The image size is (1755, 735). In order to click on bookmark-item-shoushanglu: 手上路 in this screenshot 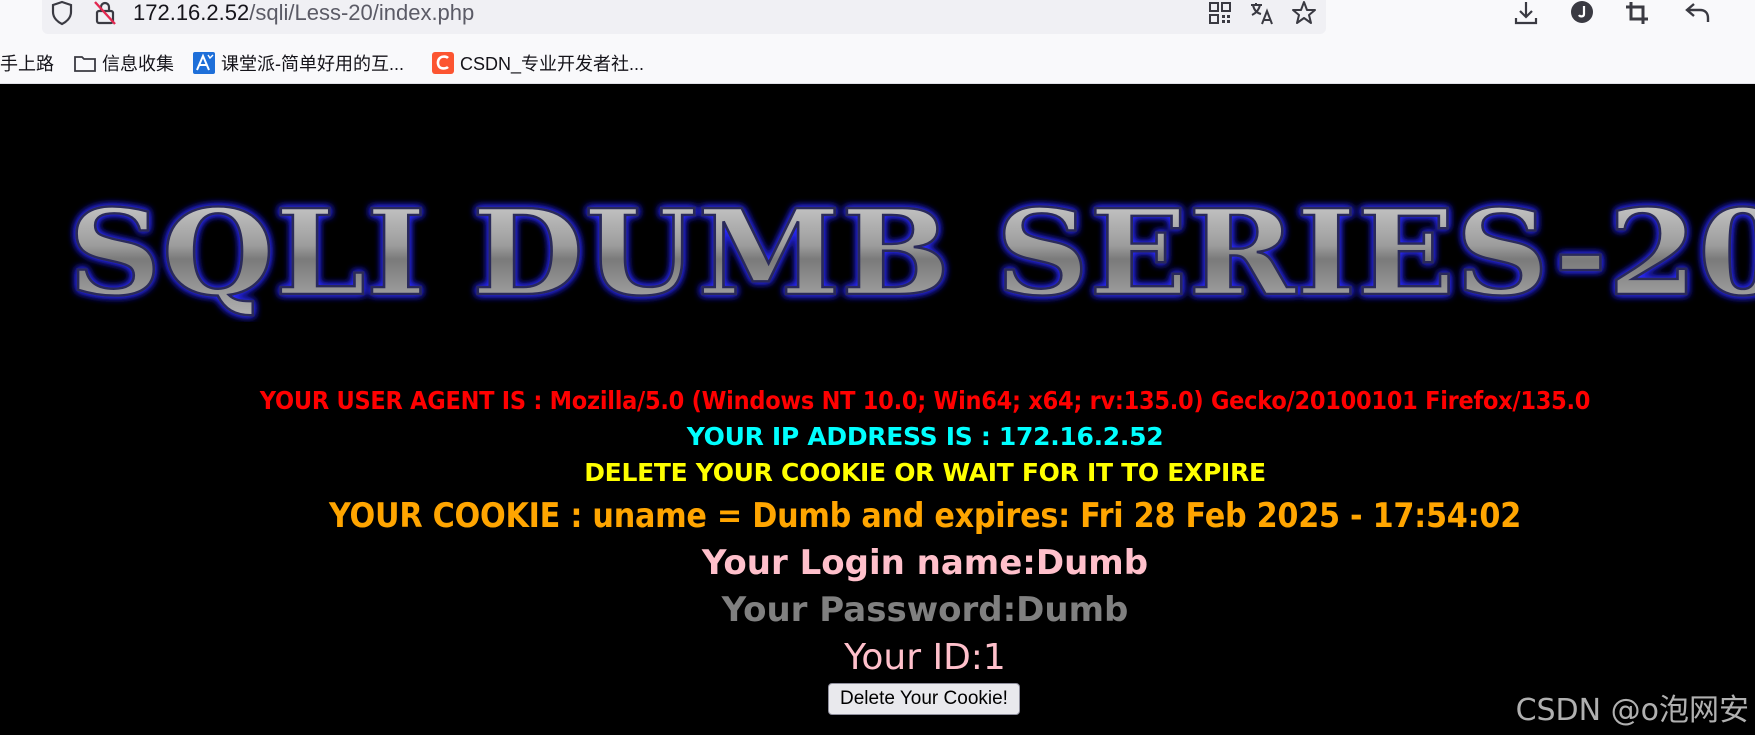, I will do `click(27, 63)`.